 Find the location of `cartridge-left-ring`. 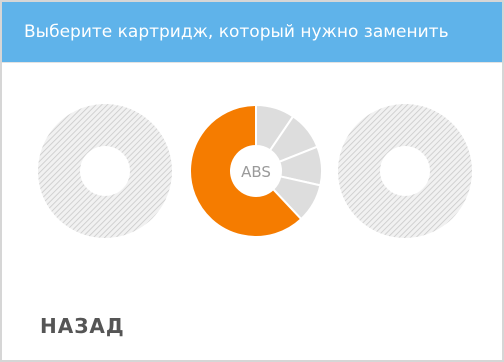

cartridge-left-ring is located at coordinates (104, 171).